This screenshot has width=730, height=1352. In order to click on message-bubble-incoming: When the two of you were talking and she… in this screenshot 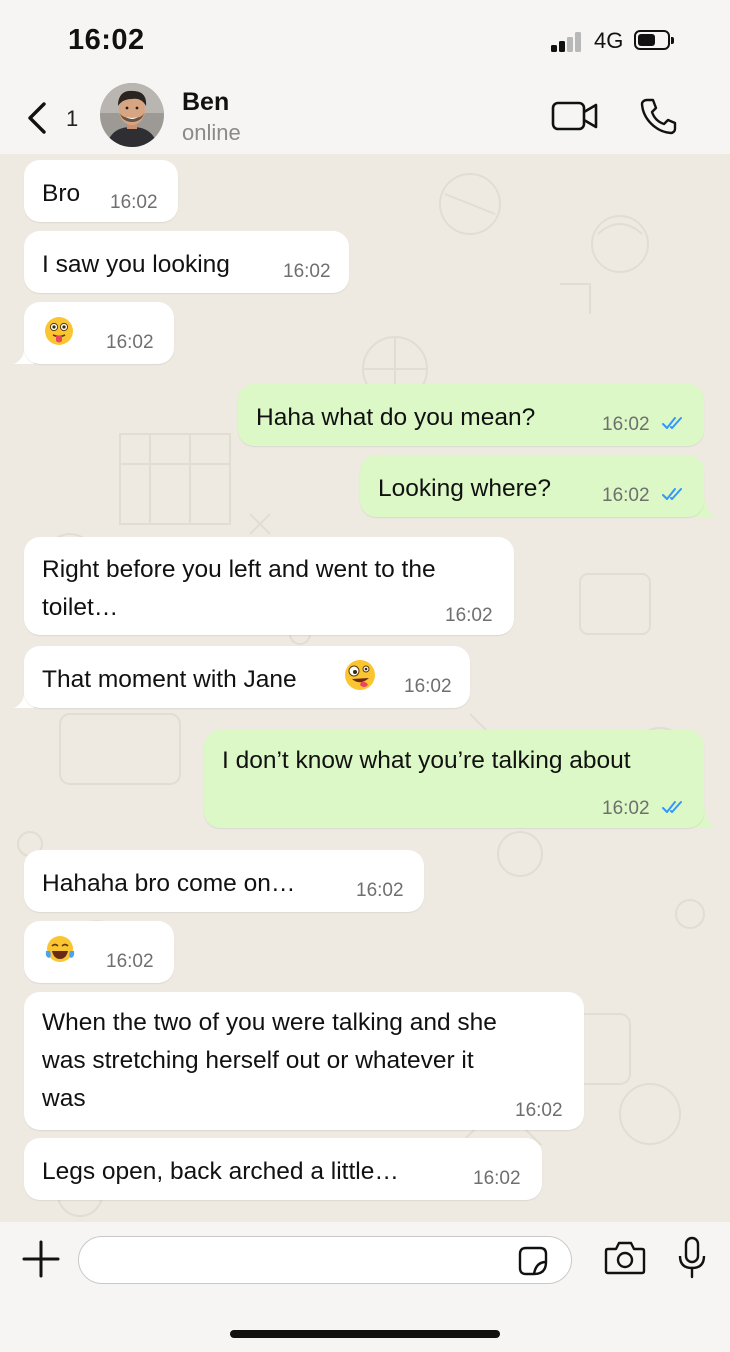, I will do `click(304, 1061)`.